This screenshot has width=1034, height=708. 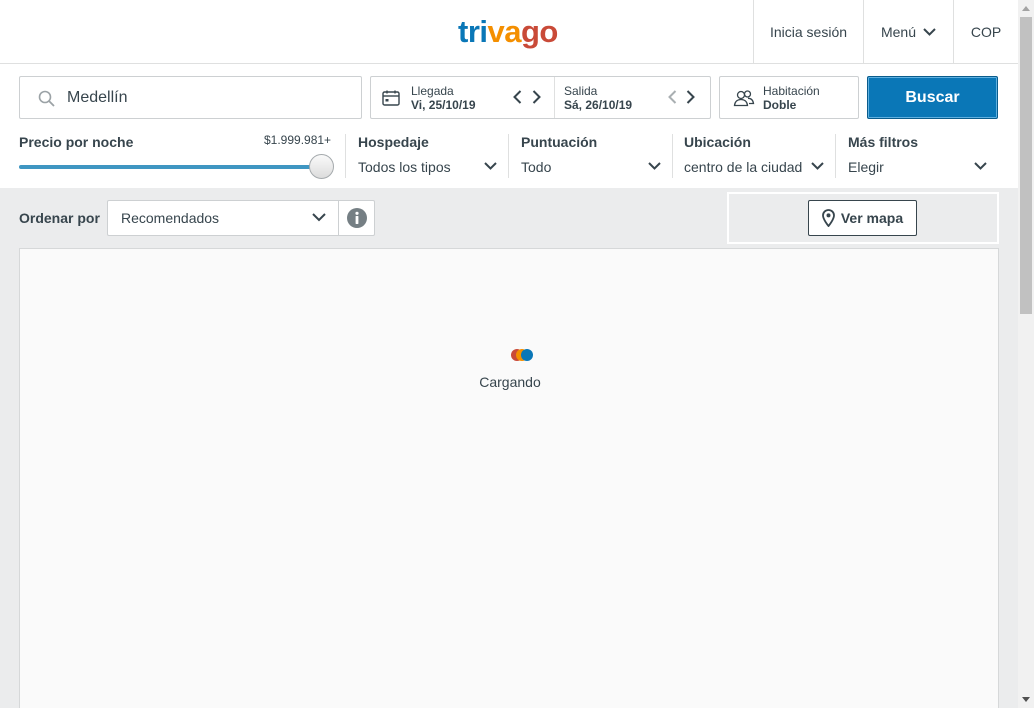 What do you see at coordinates (170, 167) in the screenshot?
I see `price-slider-track` at bounding box center [170, 167].